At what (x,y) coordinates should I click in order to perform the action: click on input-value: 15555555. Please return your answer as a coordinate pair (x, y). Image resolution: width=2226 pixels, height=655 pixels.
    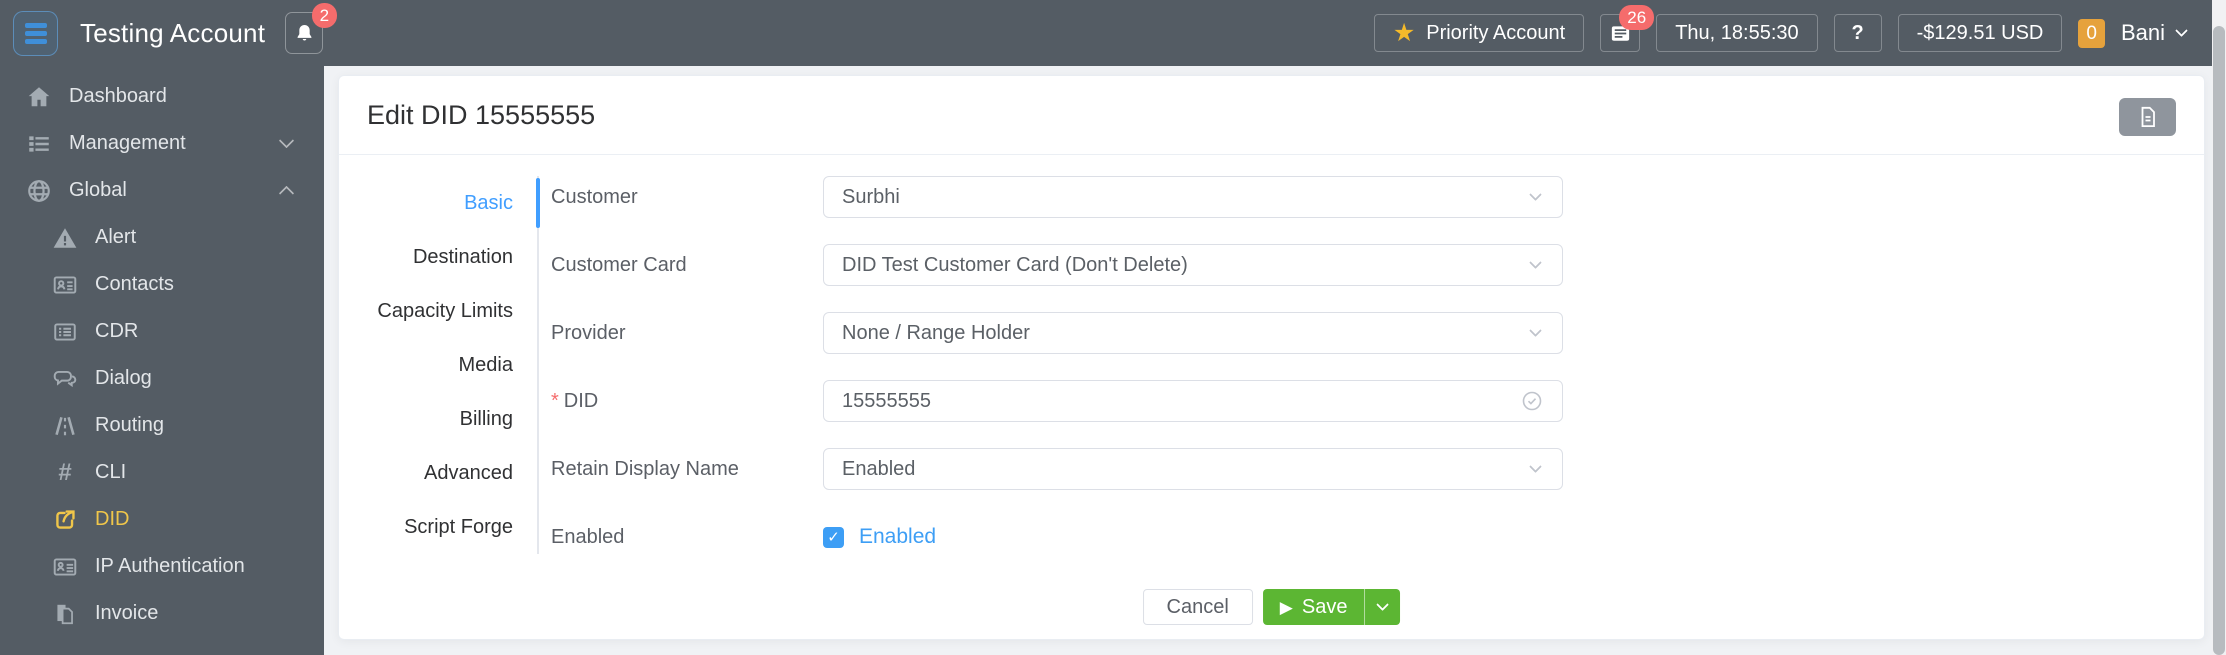
    Looking at the image, I should click on (886, 400).